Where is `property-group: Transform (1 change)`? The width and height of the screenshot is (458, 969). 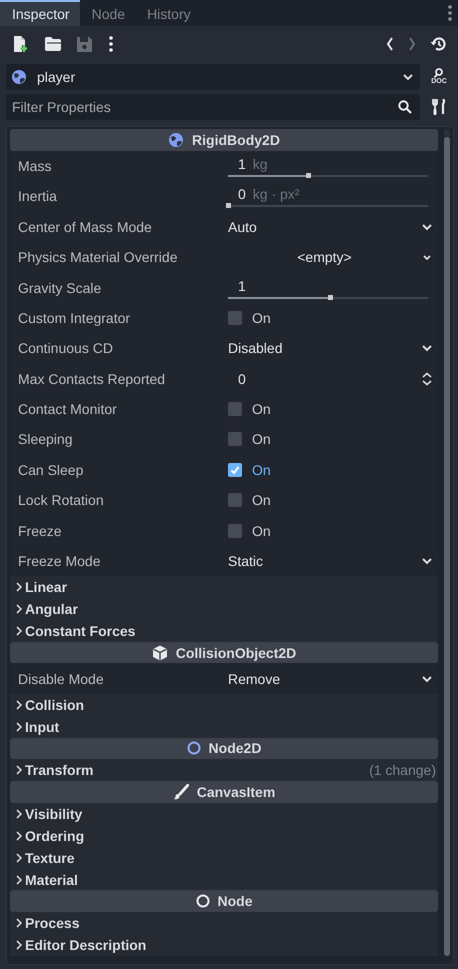 property-group: Transform (1 change) is located at coordinates (224, 770).